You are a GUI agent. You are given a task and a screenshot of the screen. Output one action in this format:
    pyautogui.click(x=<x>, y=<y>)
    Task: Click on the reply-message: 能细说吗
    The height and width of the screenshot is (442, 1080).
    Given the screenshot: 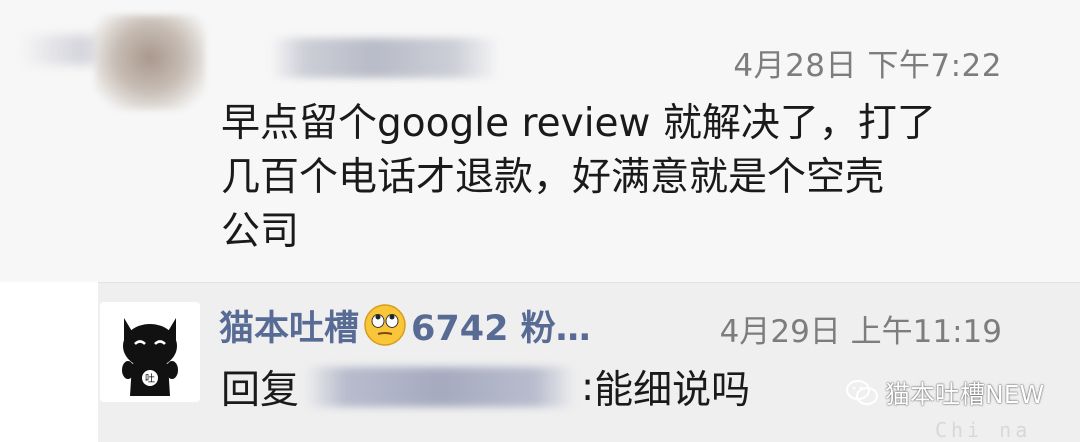 What is the action you would take?
    pyautogui.click(x=672, y=390)
    